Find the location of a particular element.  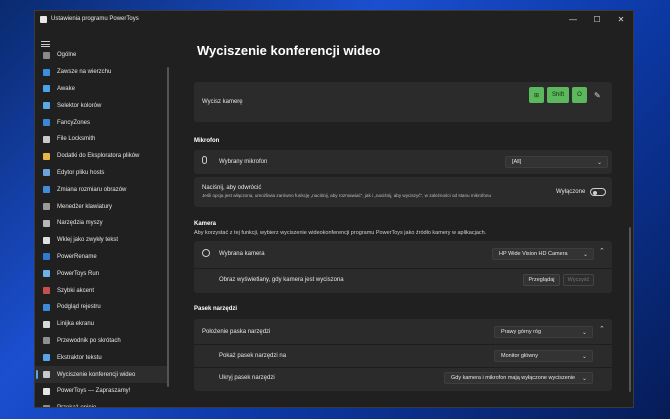

sidebar-item: Podgląd rejestru is located at coordinates (102, 307).